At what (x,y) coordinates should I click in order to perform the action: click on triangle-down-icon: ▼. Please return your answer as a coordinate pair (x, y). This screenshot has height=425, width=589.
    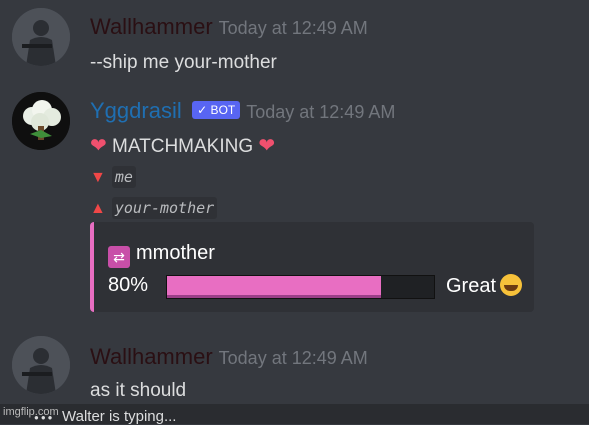
    Looking at the image, I should click on (98, 177).